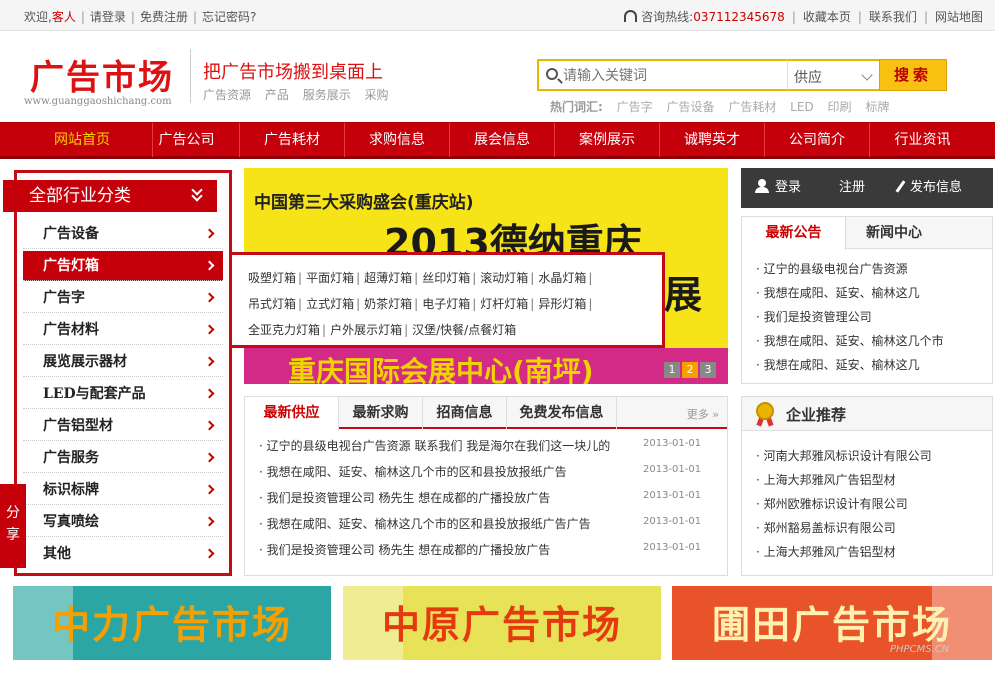  I want to click on category-header: 全部行业分类, so click(110, 196).